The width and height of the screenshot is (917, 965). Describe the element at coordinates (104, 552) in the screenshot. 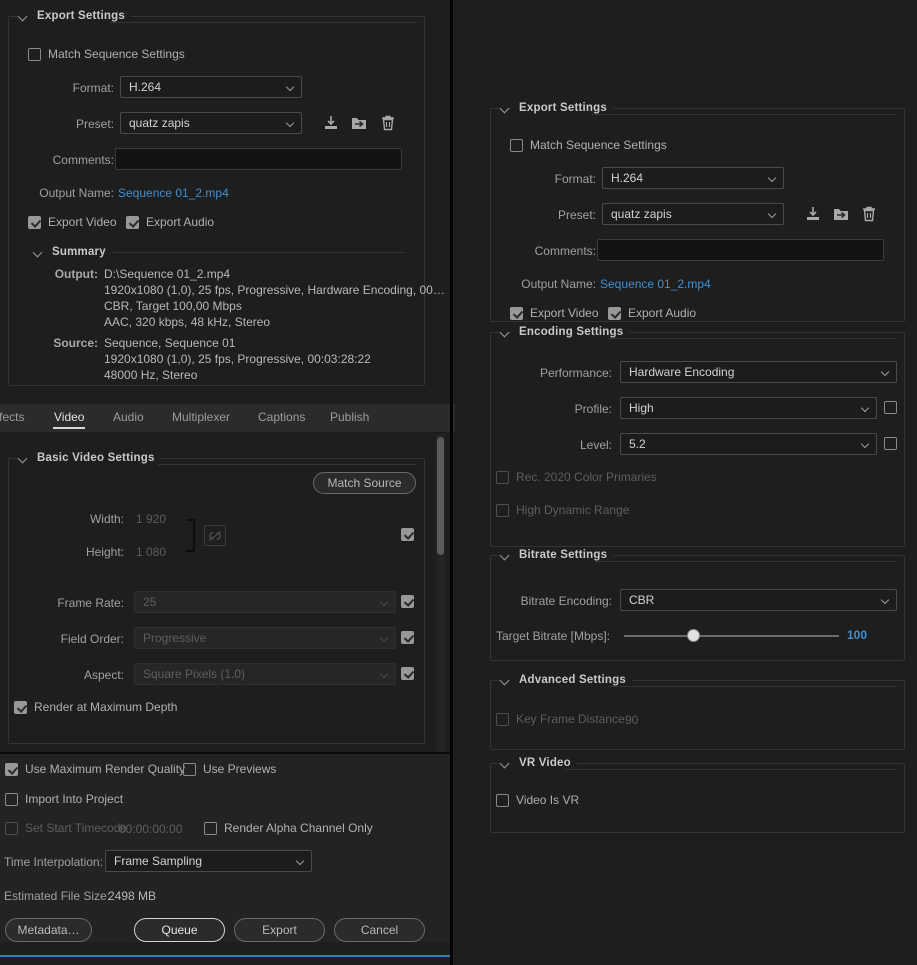

I see `height-label: Height:` at that location.